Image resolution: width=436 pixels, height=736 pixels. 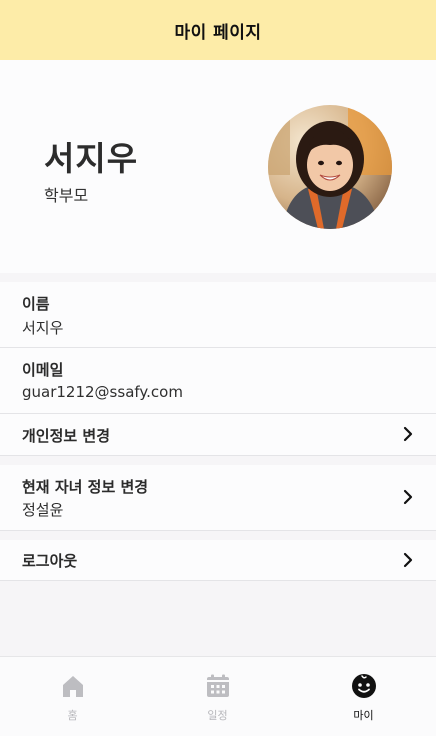 I want to click on app-header: 마이 페이지, so click(x=218, y=30).